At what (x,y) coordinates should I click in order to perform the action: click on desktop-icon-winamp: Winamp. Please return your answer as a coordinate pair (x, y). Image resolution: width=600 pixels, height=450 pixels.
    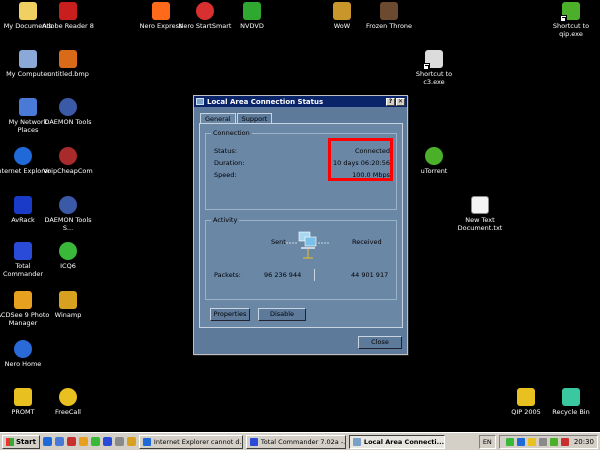
    Looking at the image, I should click on (68, 305).